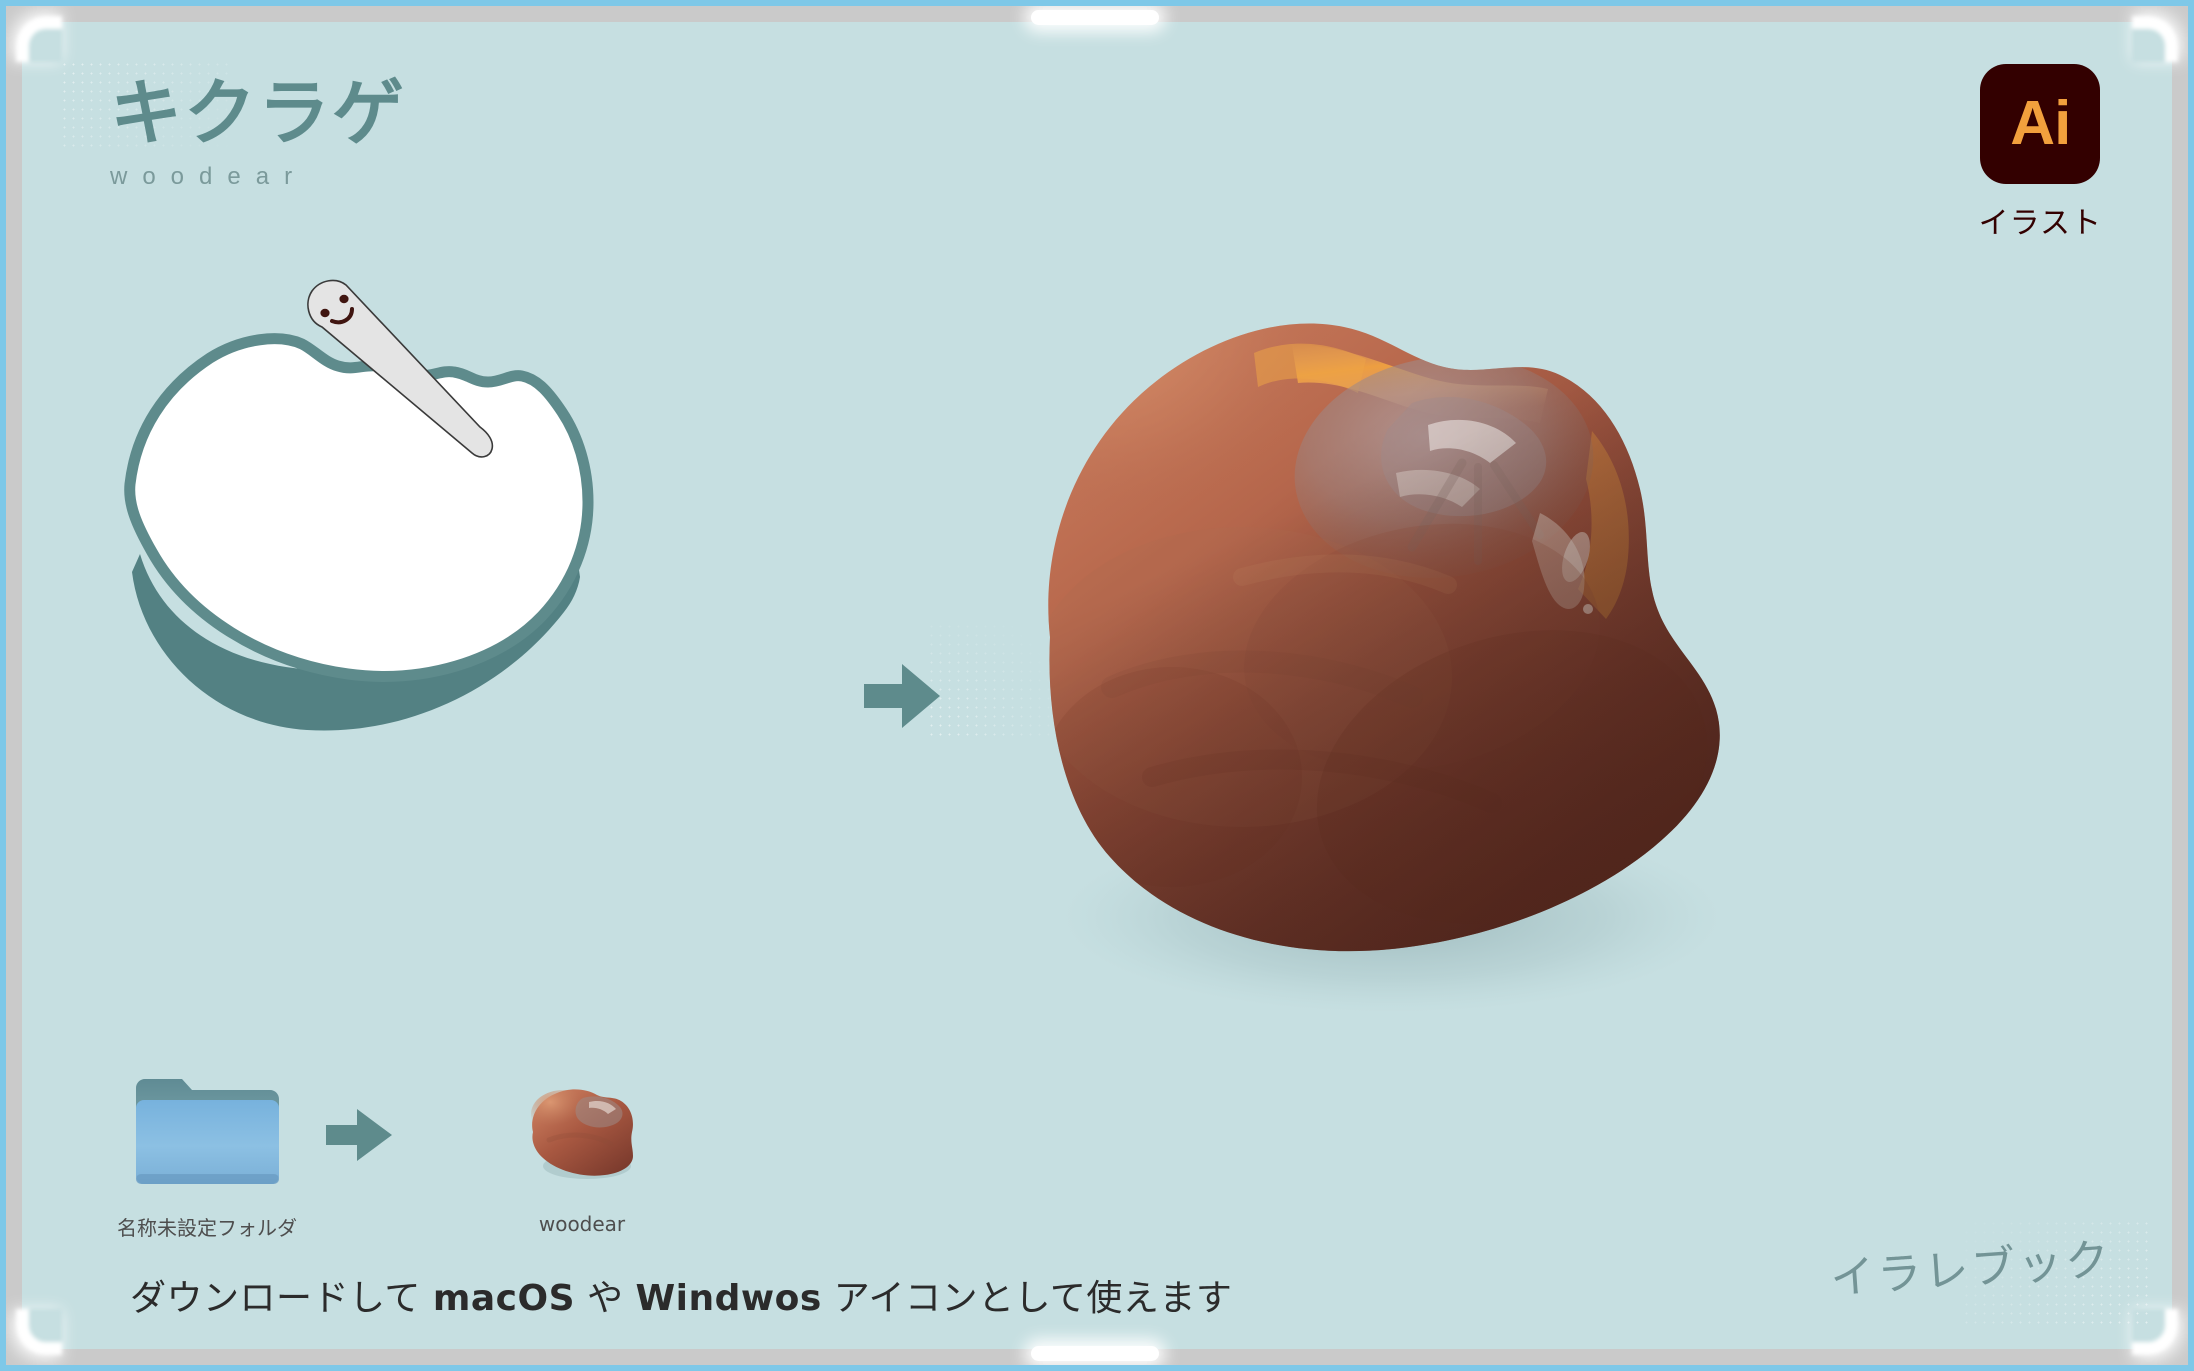 This screenshot has height=1371, width=2194. I want to click on page-subtitle: woodear, so click(209, 176).